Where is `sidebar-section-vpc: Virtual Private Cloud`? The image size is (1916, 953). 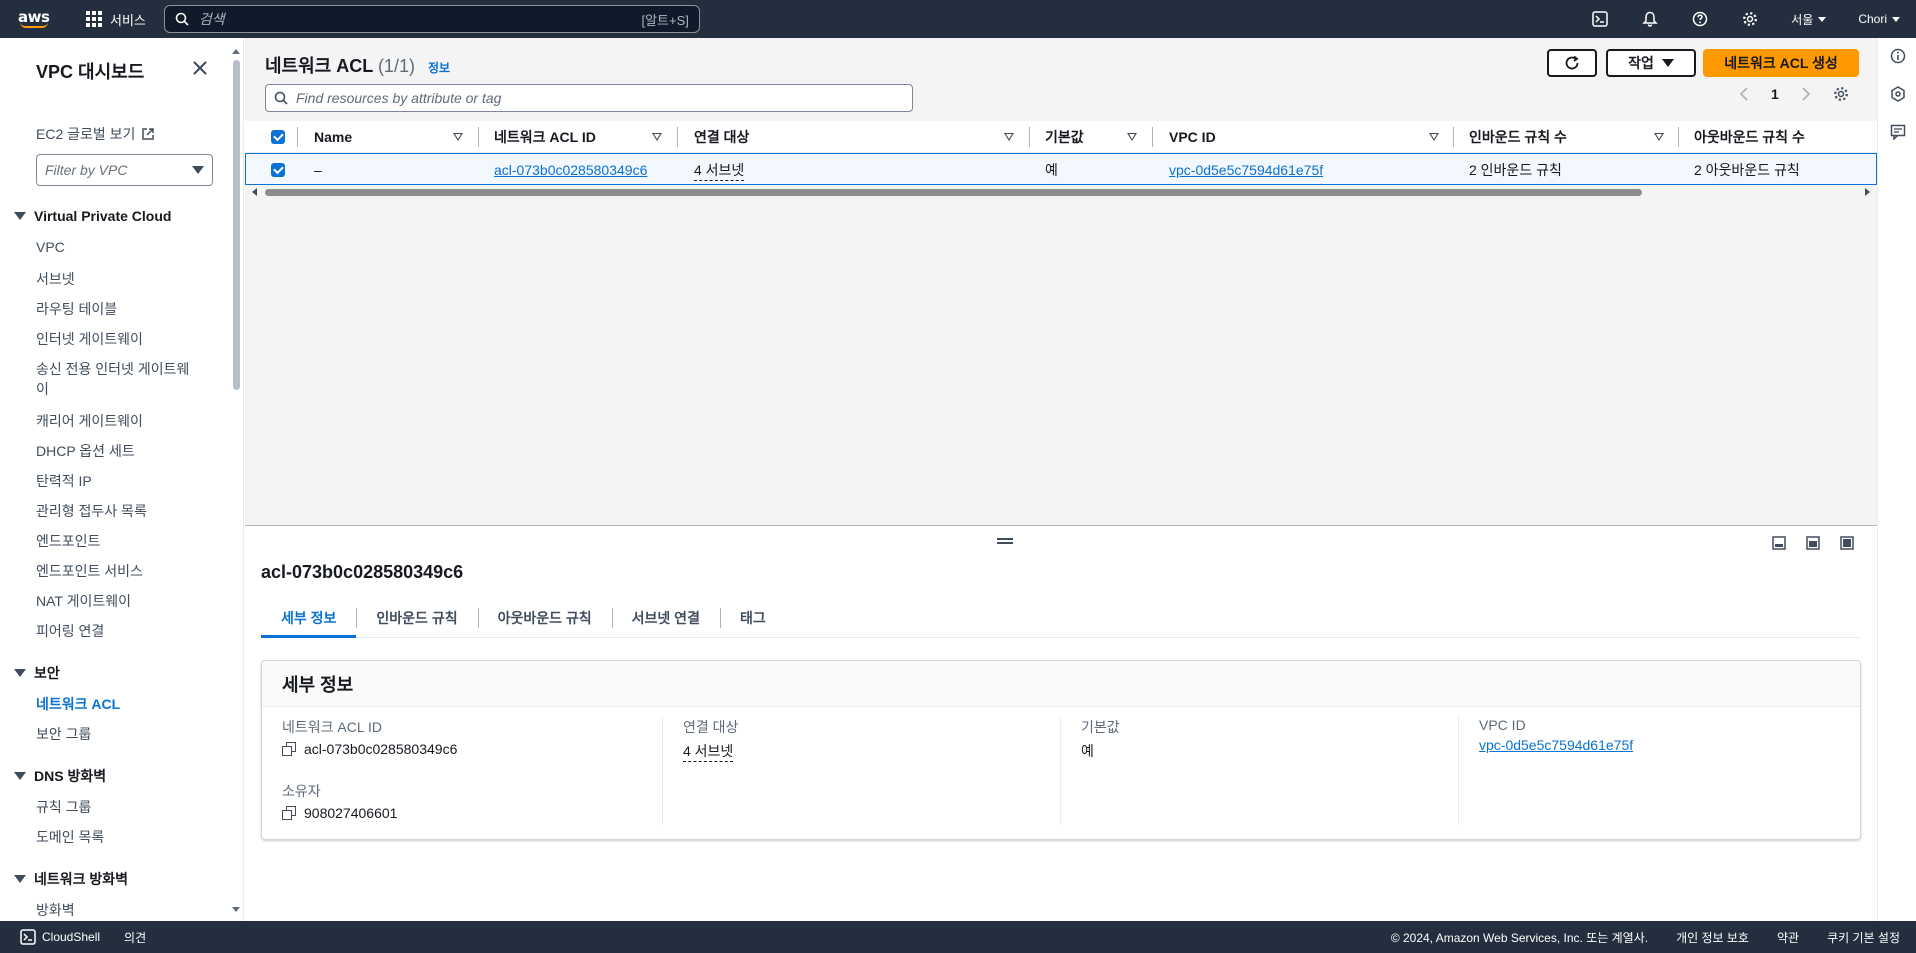 sidebar-section-vpc: Virtual Private Cloud is located at coordinates (92, 216).